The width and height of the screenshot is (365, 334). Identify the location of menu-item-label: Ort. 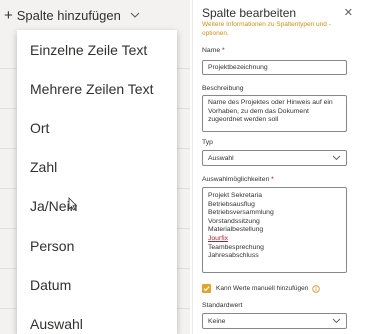
(40, 127).